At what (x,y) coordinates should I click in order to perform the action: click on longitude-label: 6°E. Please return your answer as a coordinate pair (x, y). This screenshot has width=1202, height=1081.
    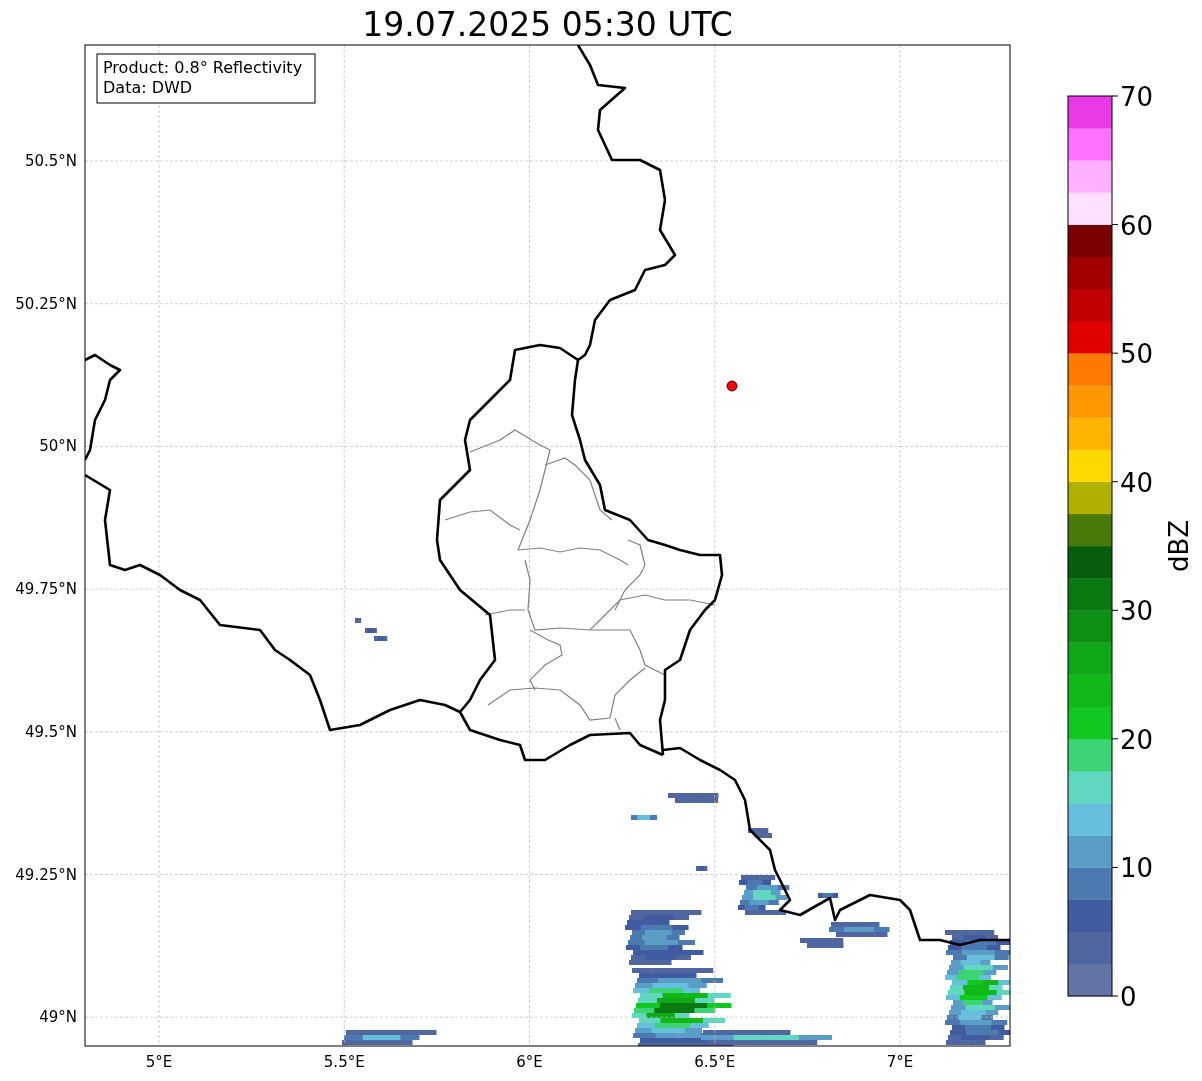
    Looking at the image, I should click on (529, 1062).